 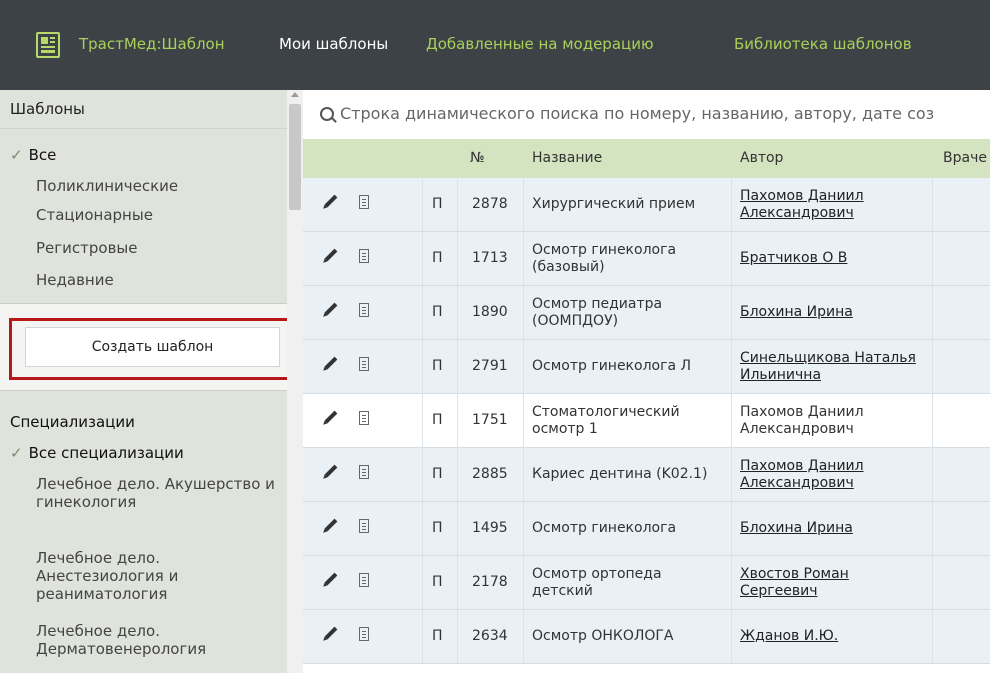 I want to click on table-row: П 2634 Осмотр ОНКОЛОГА Жданов И.Ю., so click(x=646, y=637).